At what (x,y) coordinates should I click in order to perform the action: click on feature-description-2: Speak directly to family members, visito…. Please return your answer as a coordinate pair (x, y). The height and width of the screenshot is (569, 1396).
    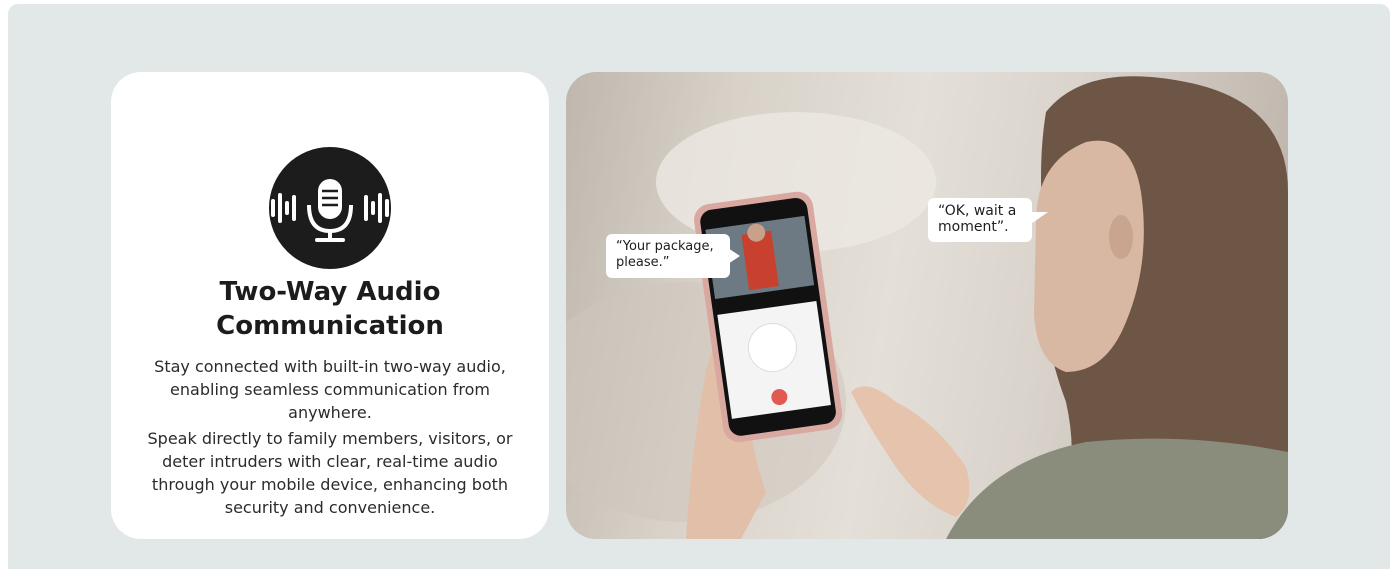
    Looking at the image, I should click on (330, 473).